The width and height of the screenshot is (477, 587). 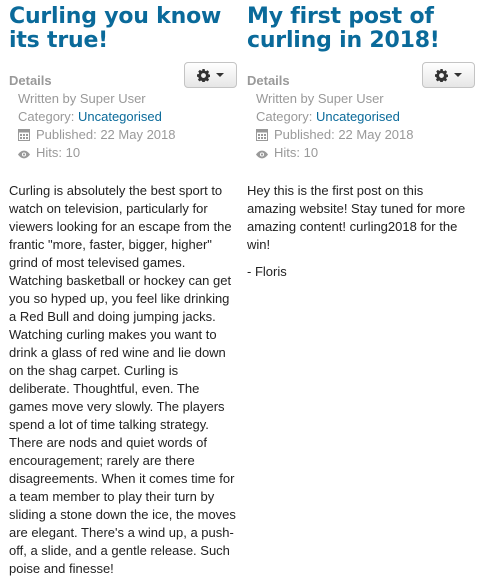 I want to click on article-title: Curling you know its true!, so click(x=123, y=26).